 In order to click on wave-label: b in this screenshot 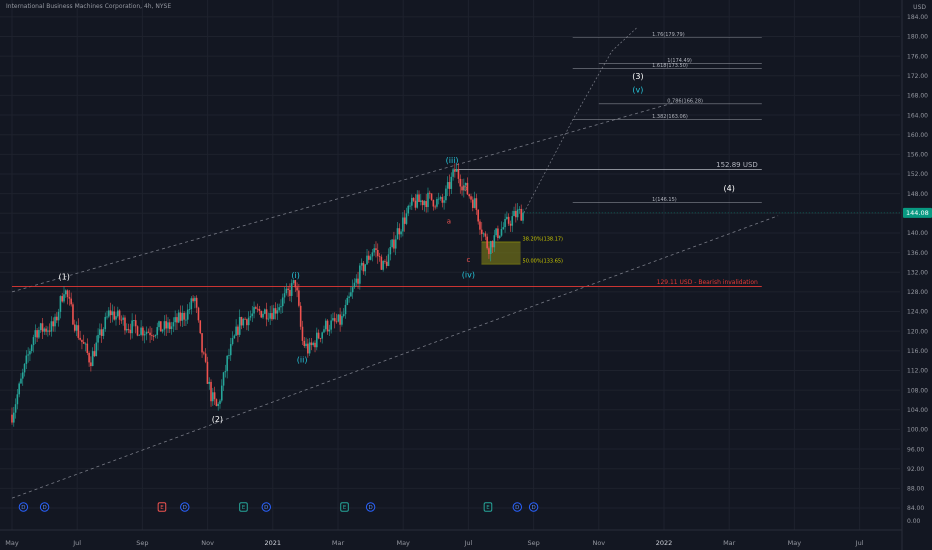, I will do `click(465, 189)`.